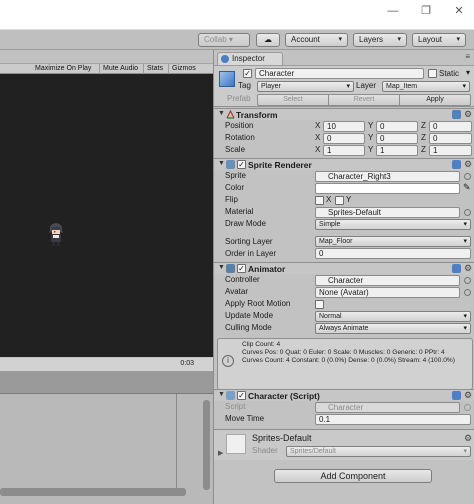 This screenshot has height=504, width=474. Describe the element at coordinates (387, 176) in the screenshot. I see `sprite-field: Character_Right3` at that location.